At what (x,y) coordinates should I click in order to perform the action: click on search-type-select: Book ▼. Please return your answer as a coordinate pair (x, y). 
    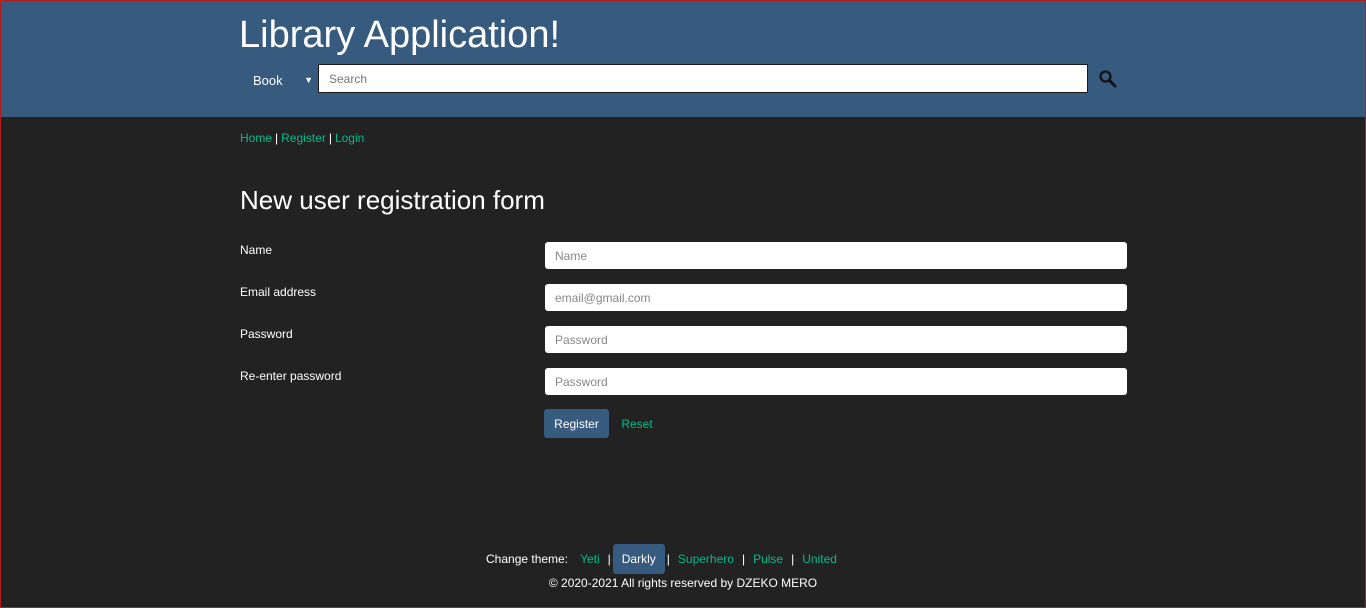
    Looking at the image, I should click on (279, 80).